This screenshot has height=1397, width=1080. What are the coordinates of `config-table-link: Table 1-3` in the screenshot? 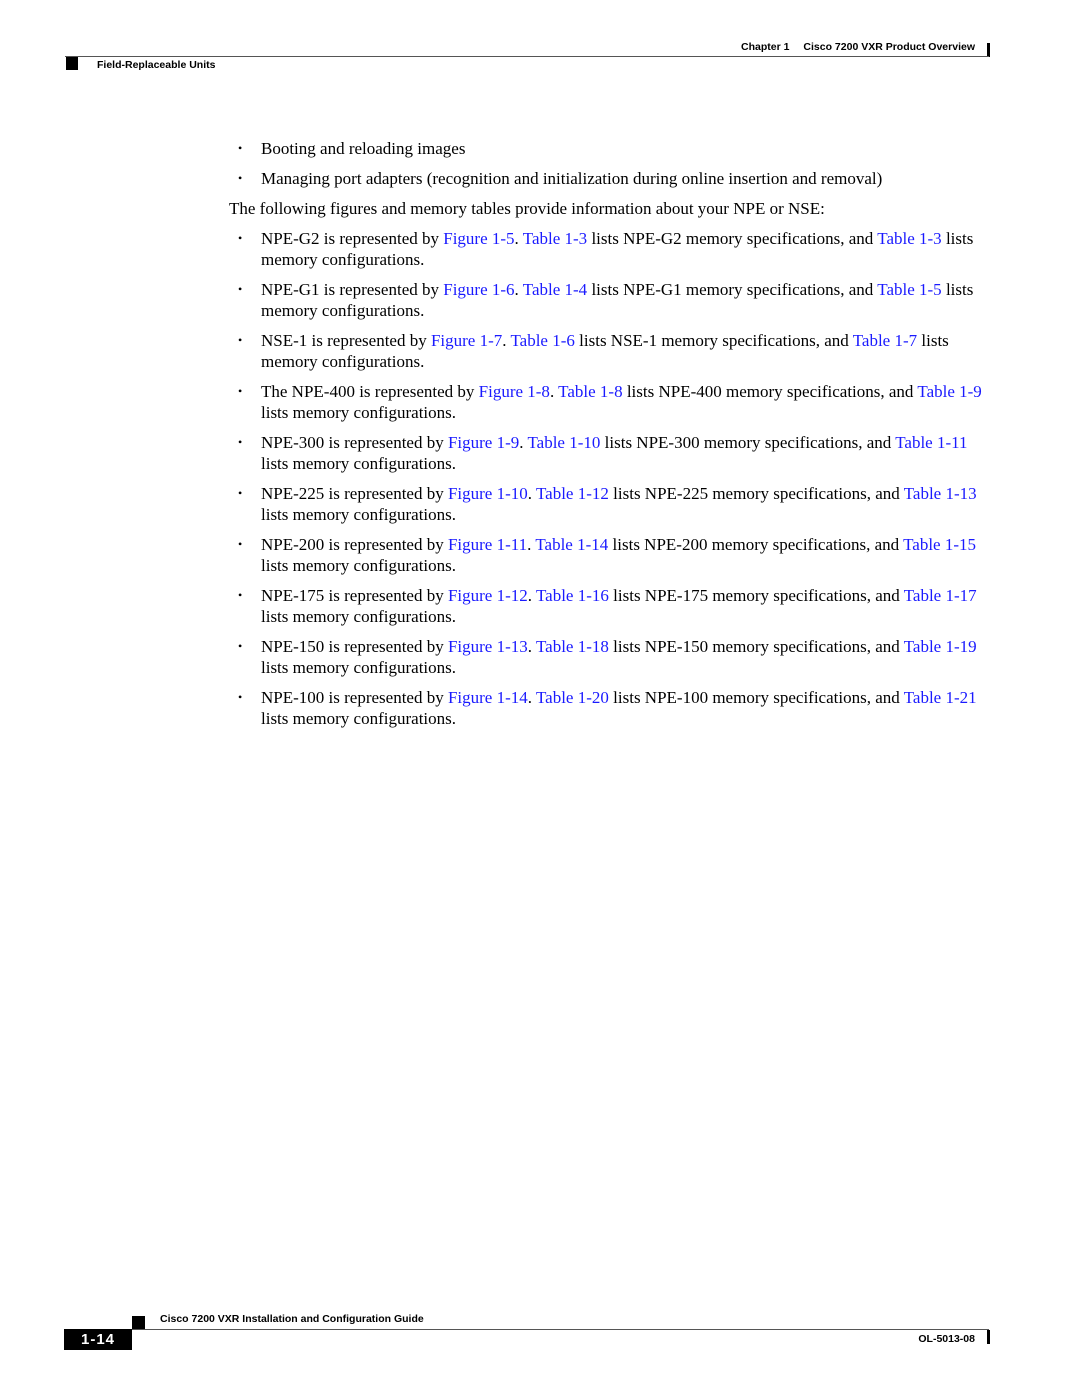 It's located at (909, 238).